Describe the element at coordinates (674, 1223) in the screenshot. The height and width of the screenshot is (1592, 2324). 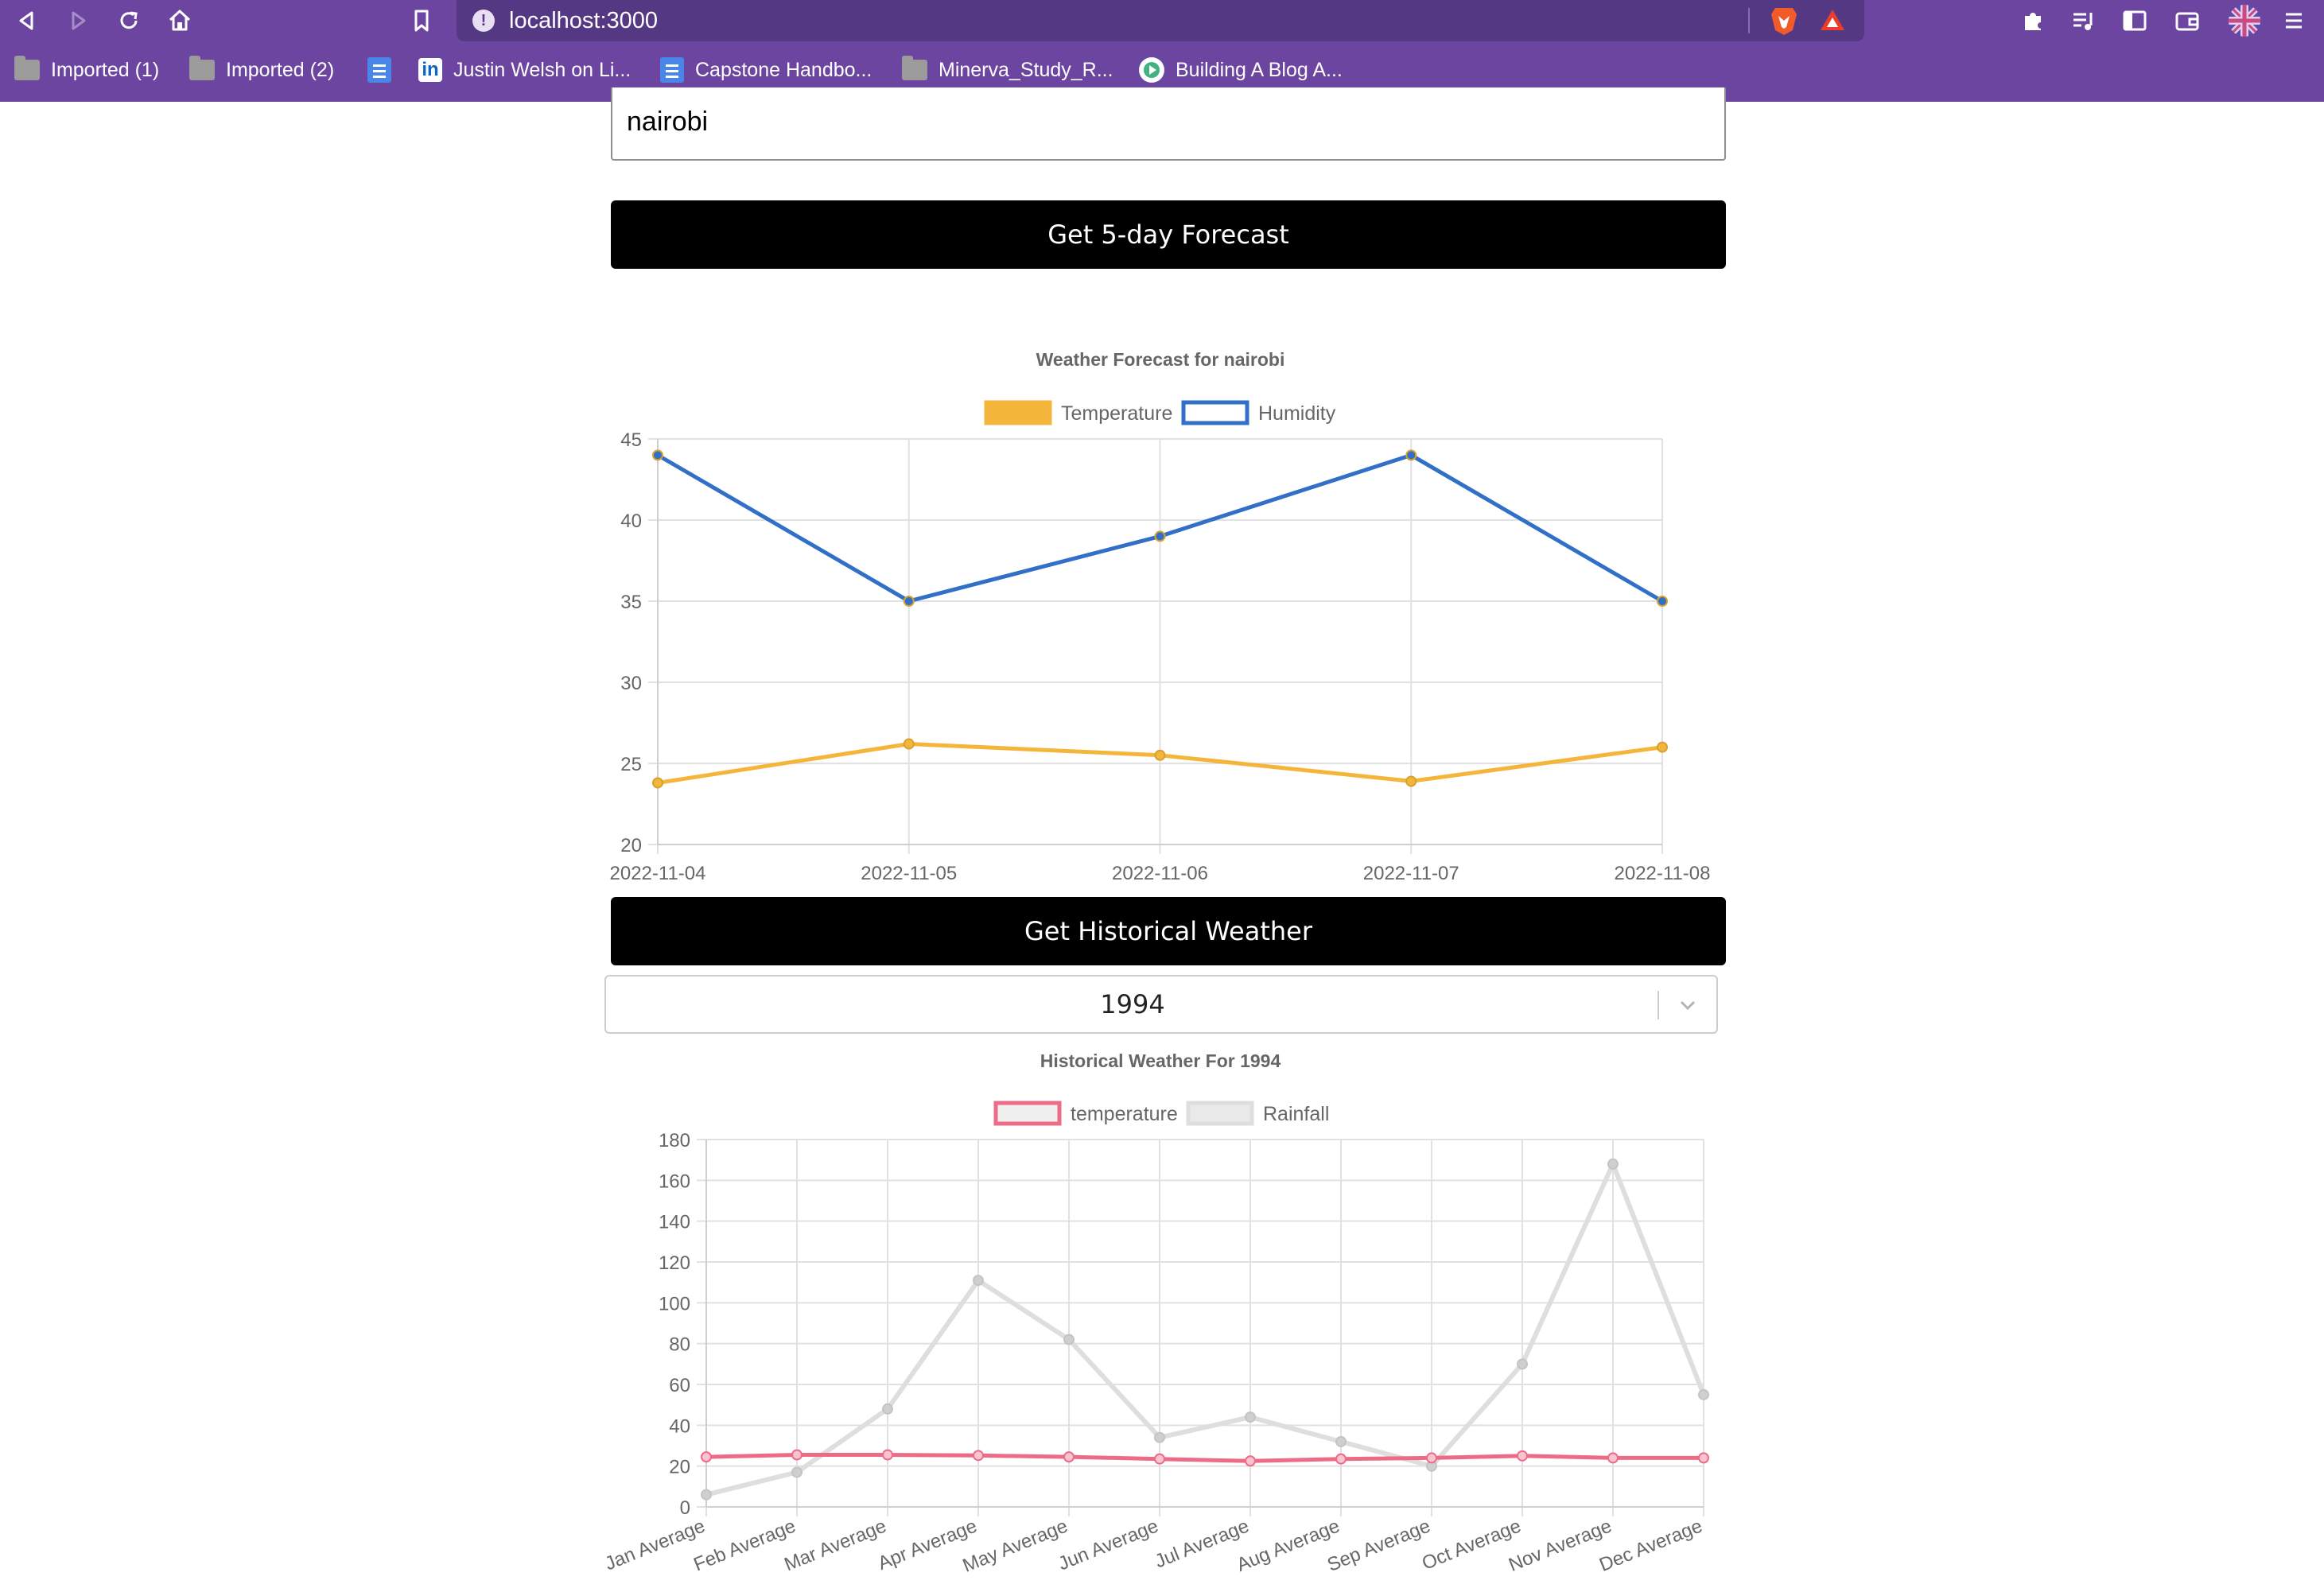
I see `y-tick-label: 140` at that location.